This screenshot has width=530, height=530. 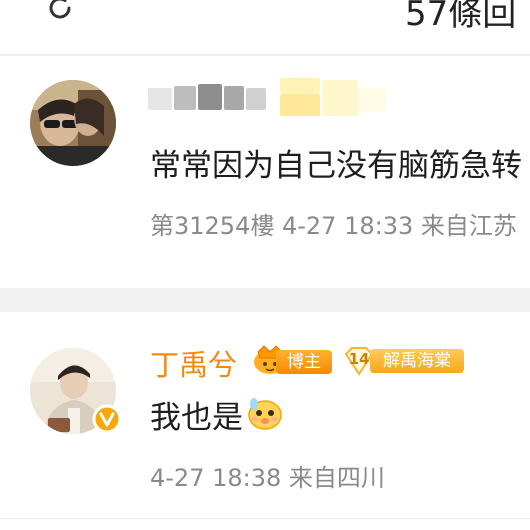 I want to click on blogger-badge: 博主, so click(x=292, y=360).